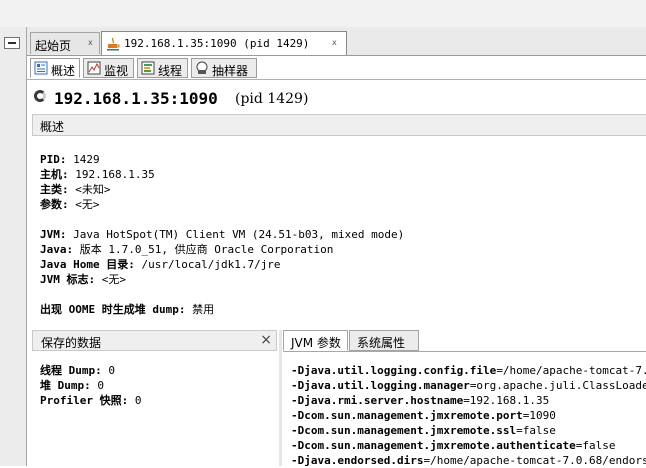 This screenshot has height=468, width=646. What do you see at coordinates (83, 279) in the screenshot?
I see `prop-row: JVM 标志: <无>` at bounding box center [83, 279].